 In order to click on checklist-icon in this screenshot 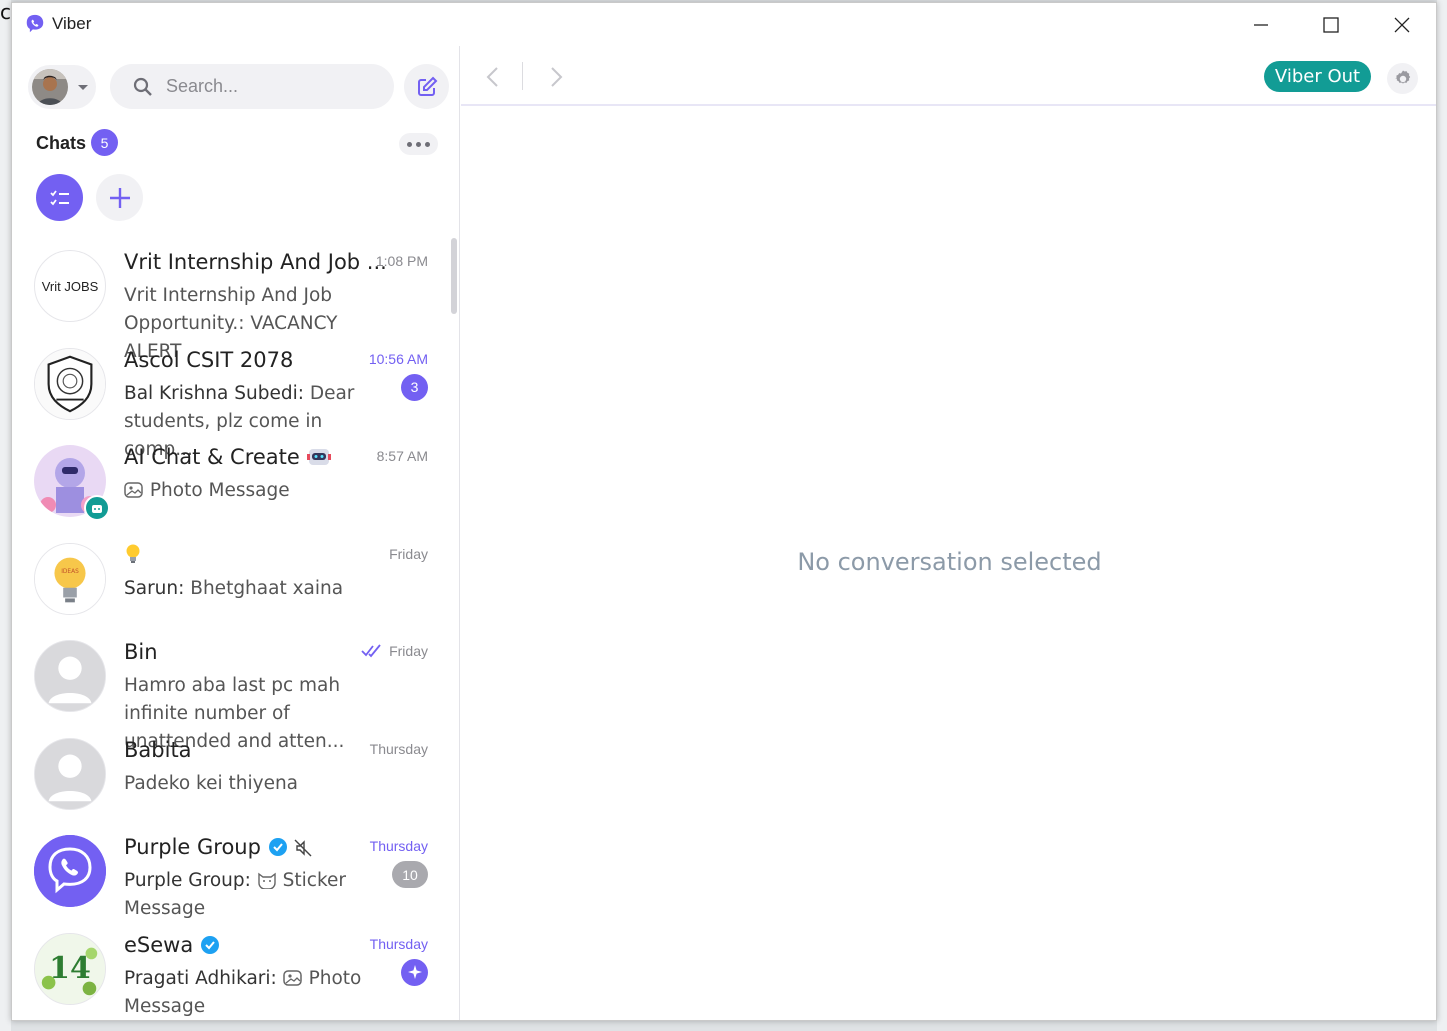, I will do `click(59, 197)`.